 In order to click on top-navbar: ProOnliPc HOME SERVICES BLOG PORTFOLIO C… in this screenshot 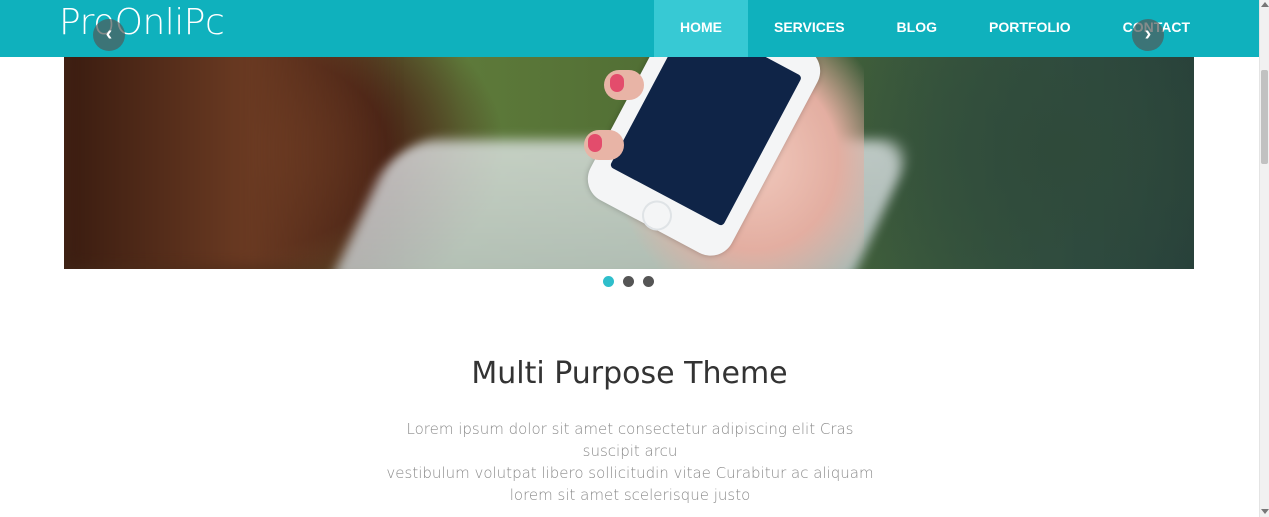, I will do `click(629, 28)`.